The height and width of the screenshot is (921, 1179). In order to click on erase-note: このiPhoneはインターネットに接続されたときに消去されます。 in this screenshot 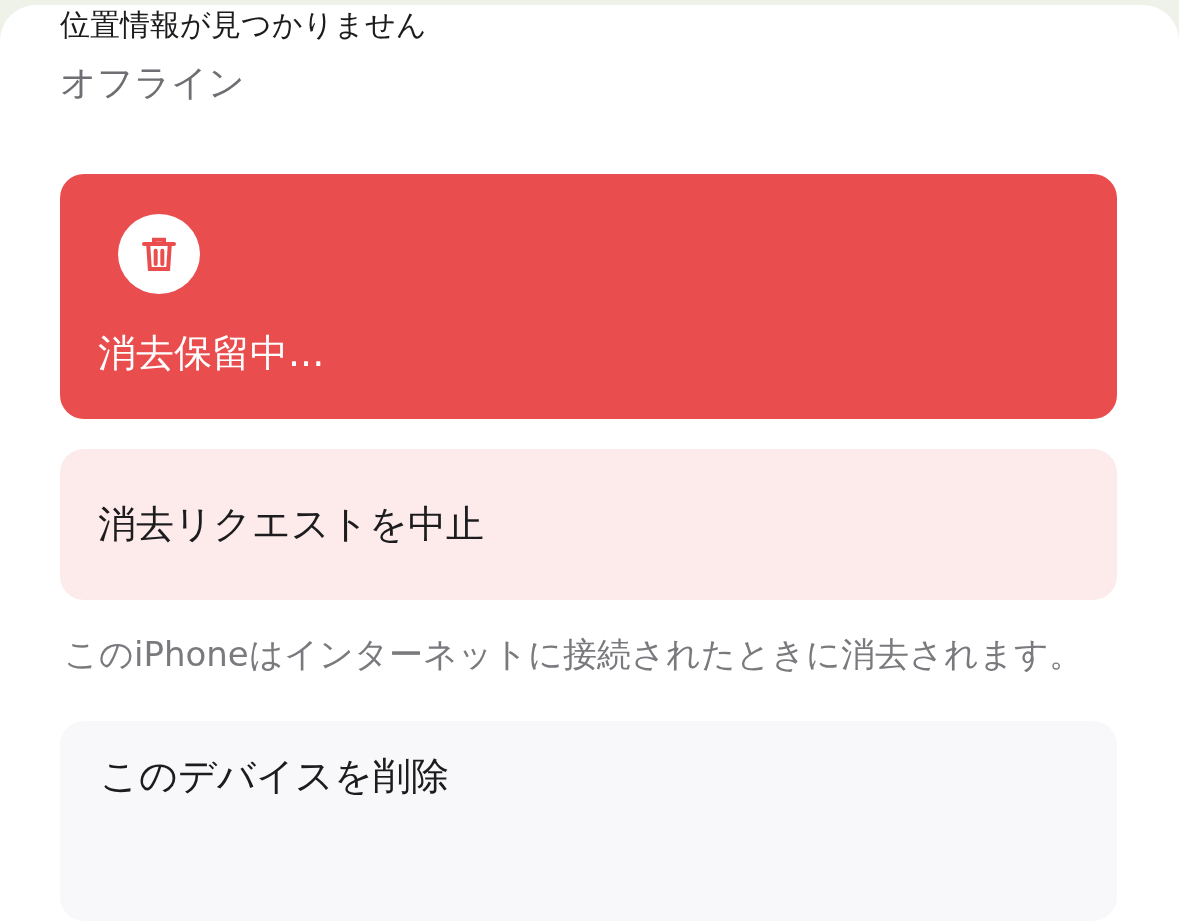, I will do `click(573, 654)`.